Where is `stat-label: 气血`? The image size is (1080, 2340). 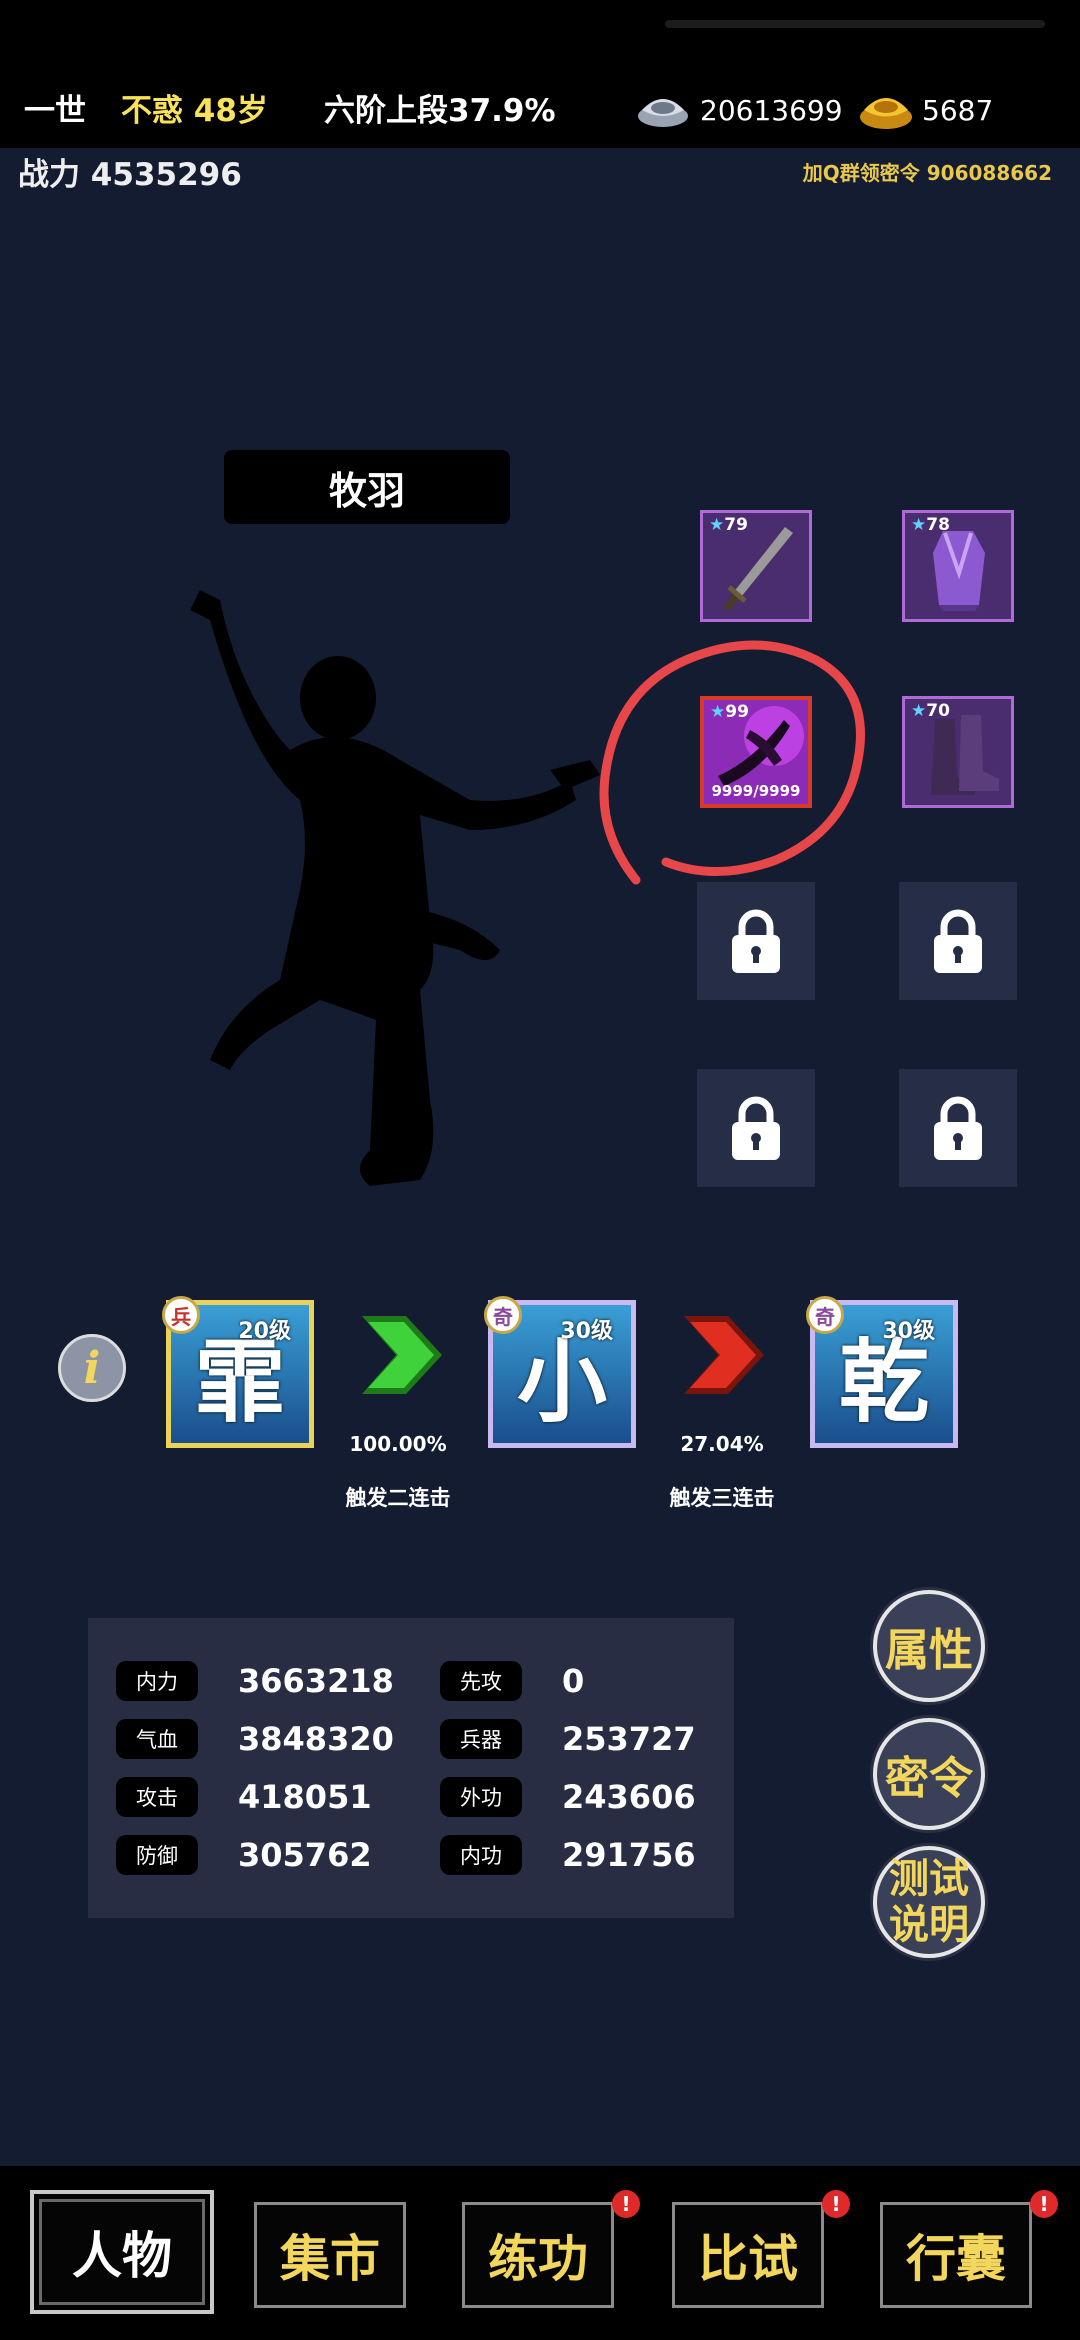
stat-label: 气血 is located at coordinates (157, 1739).